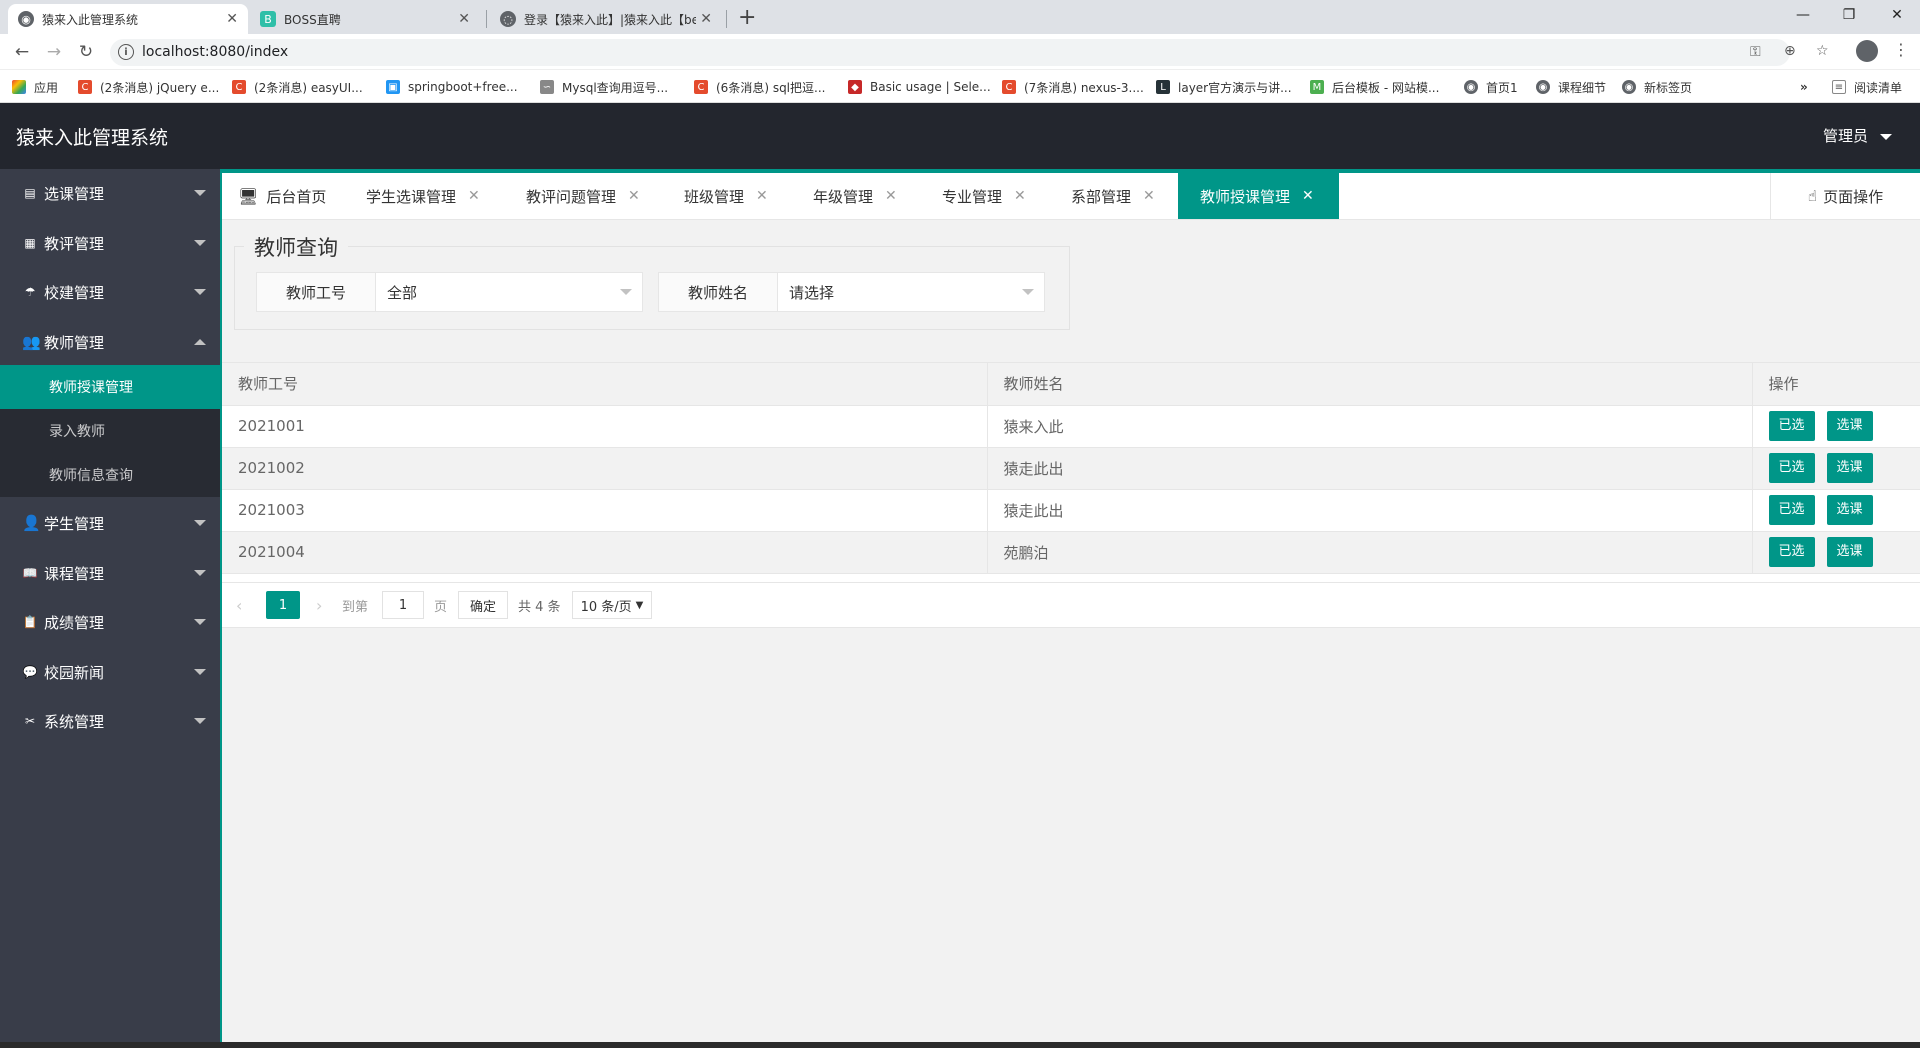 The height and width of the screenshot is (1048, 1920). What do you see at coordinates (110, 475) in the screenshot?
I see `sidebar-subitem-teacher-query: 教师信息查询` at bounding box center [110, 475].